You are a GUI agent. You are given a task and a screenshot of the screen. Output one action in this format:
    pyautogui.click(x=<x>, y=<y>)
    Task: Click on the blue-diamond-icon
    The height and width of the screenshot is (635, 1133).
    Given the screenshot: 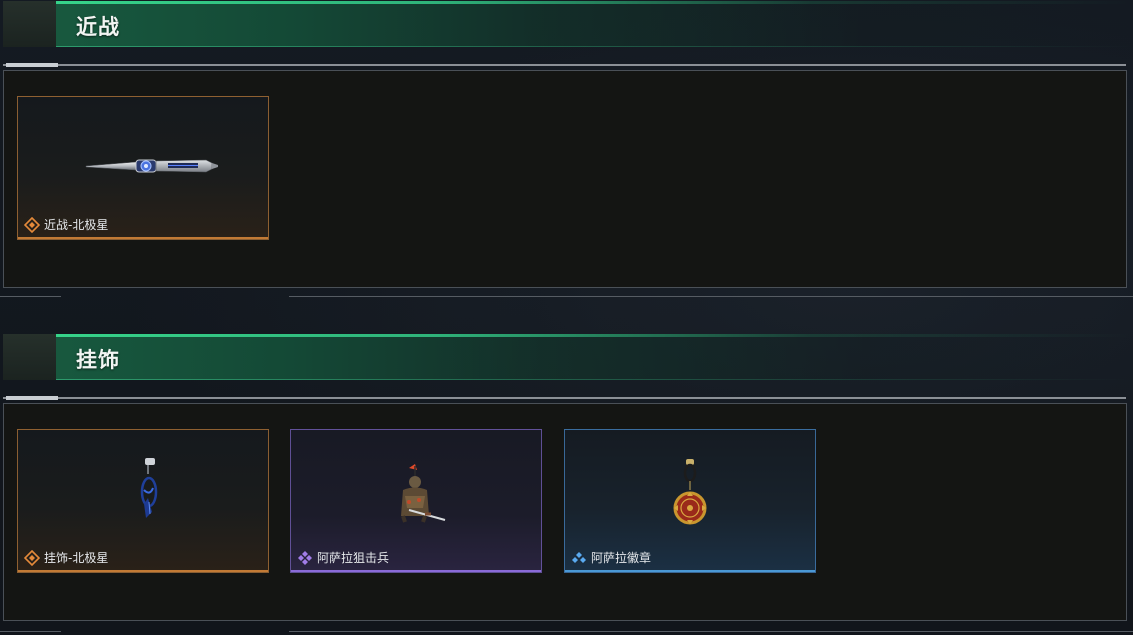 What is the action you would take?
    pyautogui.click(x=579, y=557)
    